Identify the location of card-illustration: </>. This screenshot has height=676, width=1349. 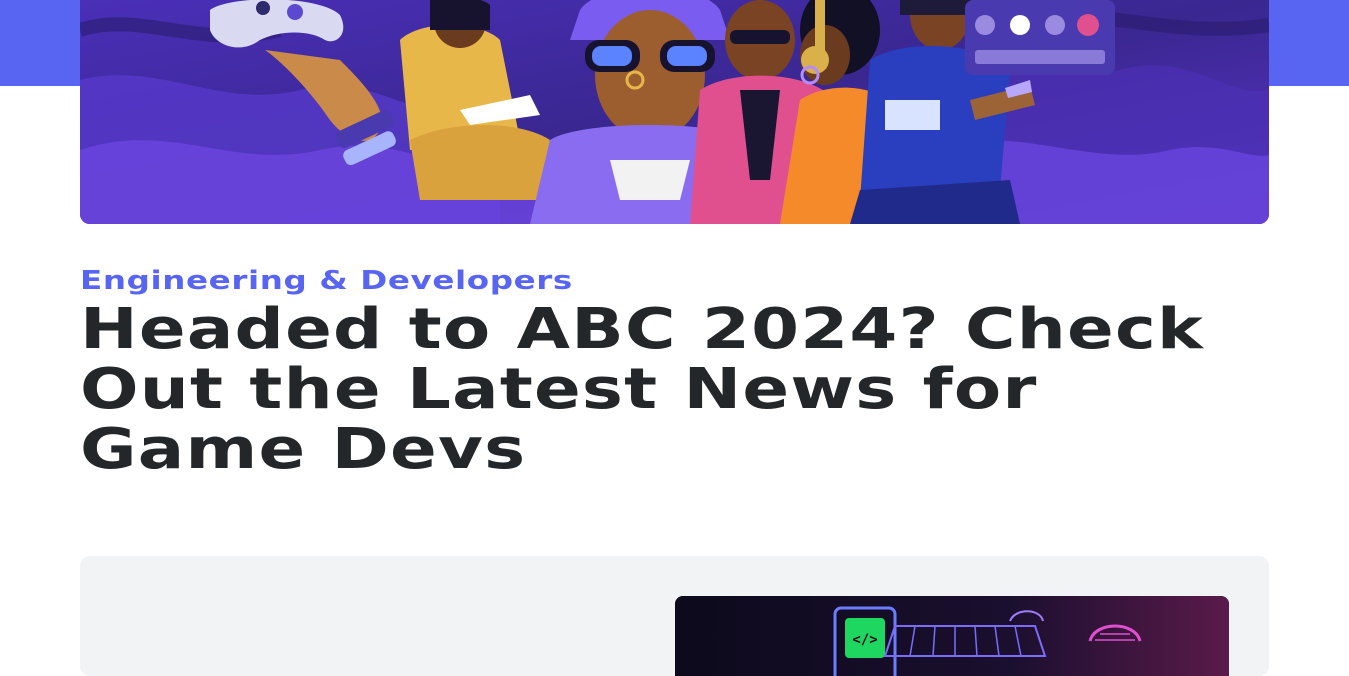
(952, 636).